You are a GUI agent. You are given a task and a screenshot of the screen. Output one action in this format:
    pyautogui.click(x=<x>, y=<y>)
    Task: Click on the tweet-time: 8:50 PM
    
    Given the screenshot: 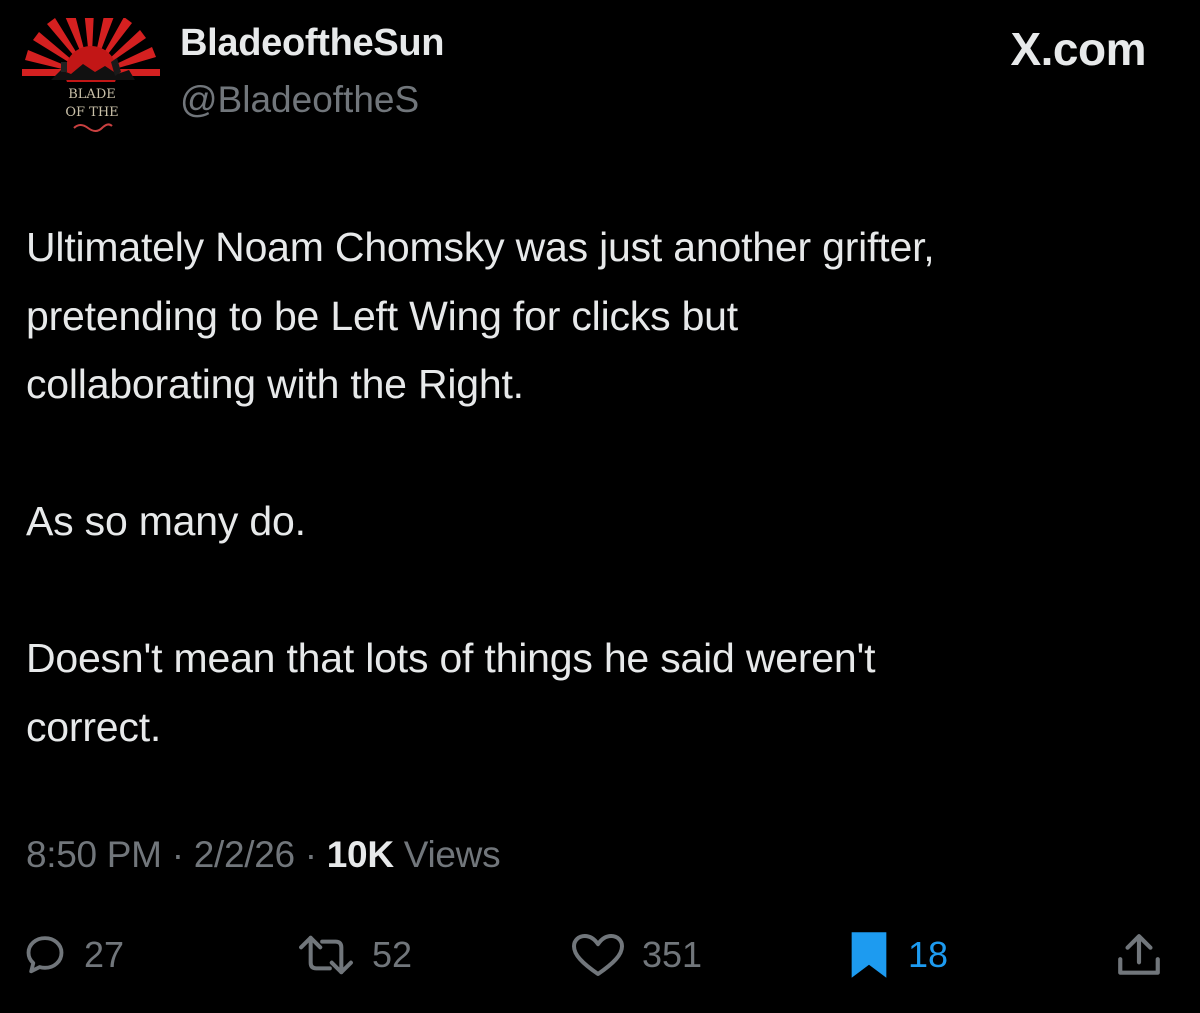 What is the action you would take?
    pyautogui.click(x=94, y=854)
    